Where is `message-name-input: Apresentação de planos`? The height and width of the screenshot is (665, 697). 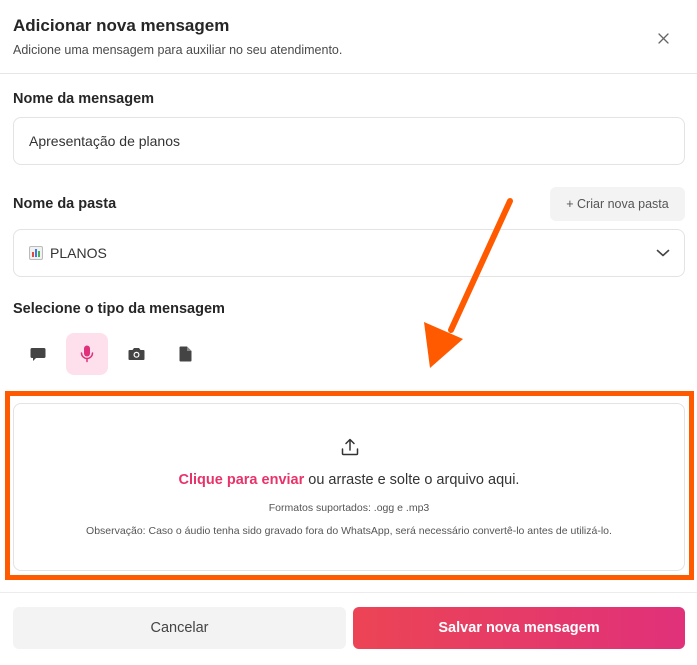
message-name-input: Apresentação de planos is located at coordinates (349, 141).